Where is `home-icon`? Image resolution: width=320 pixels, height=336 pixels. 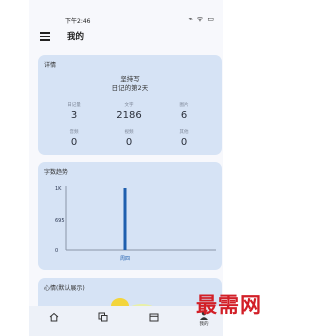
home-icon is located at coordinates (54, 317).